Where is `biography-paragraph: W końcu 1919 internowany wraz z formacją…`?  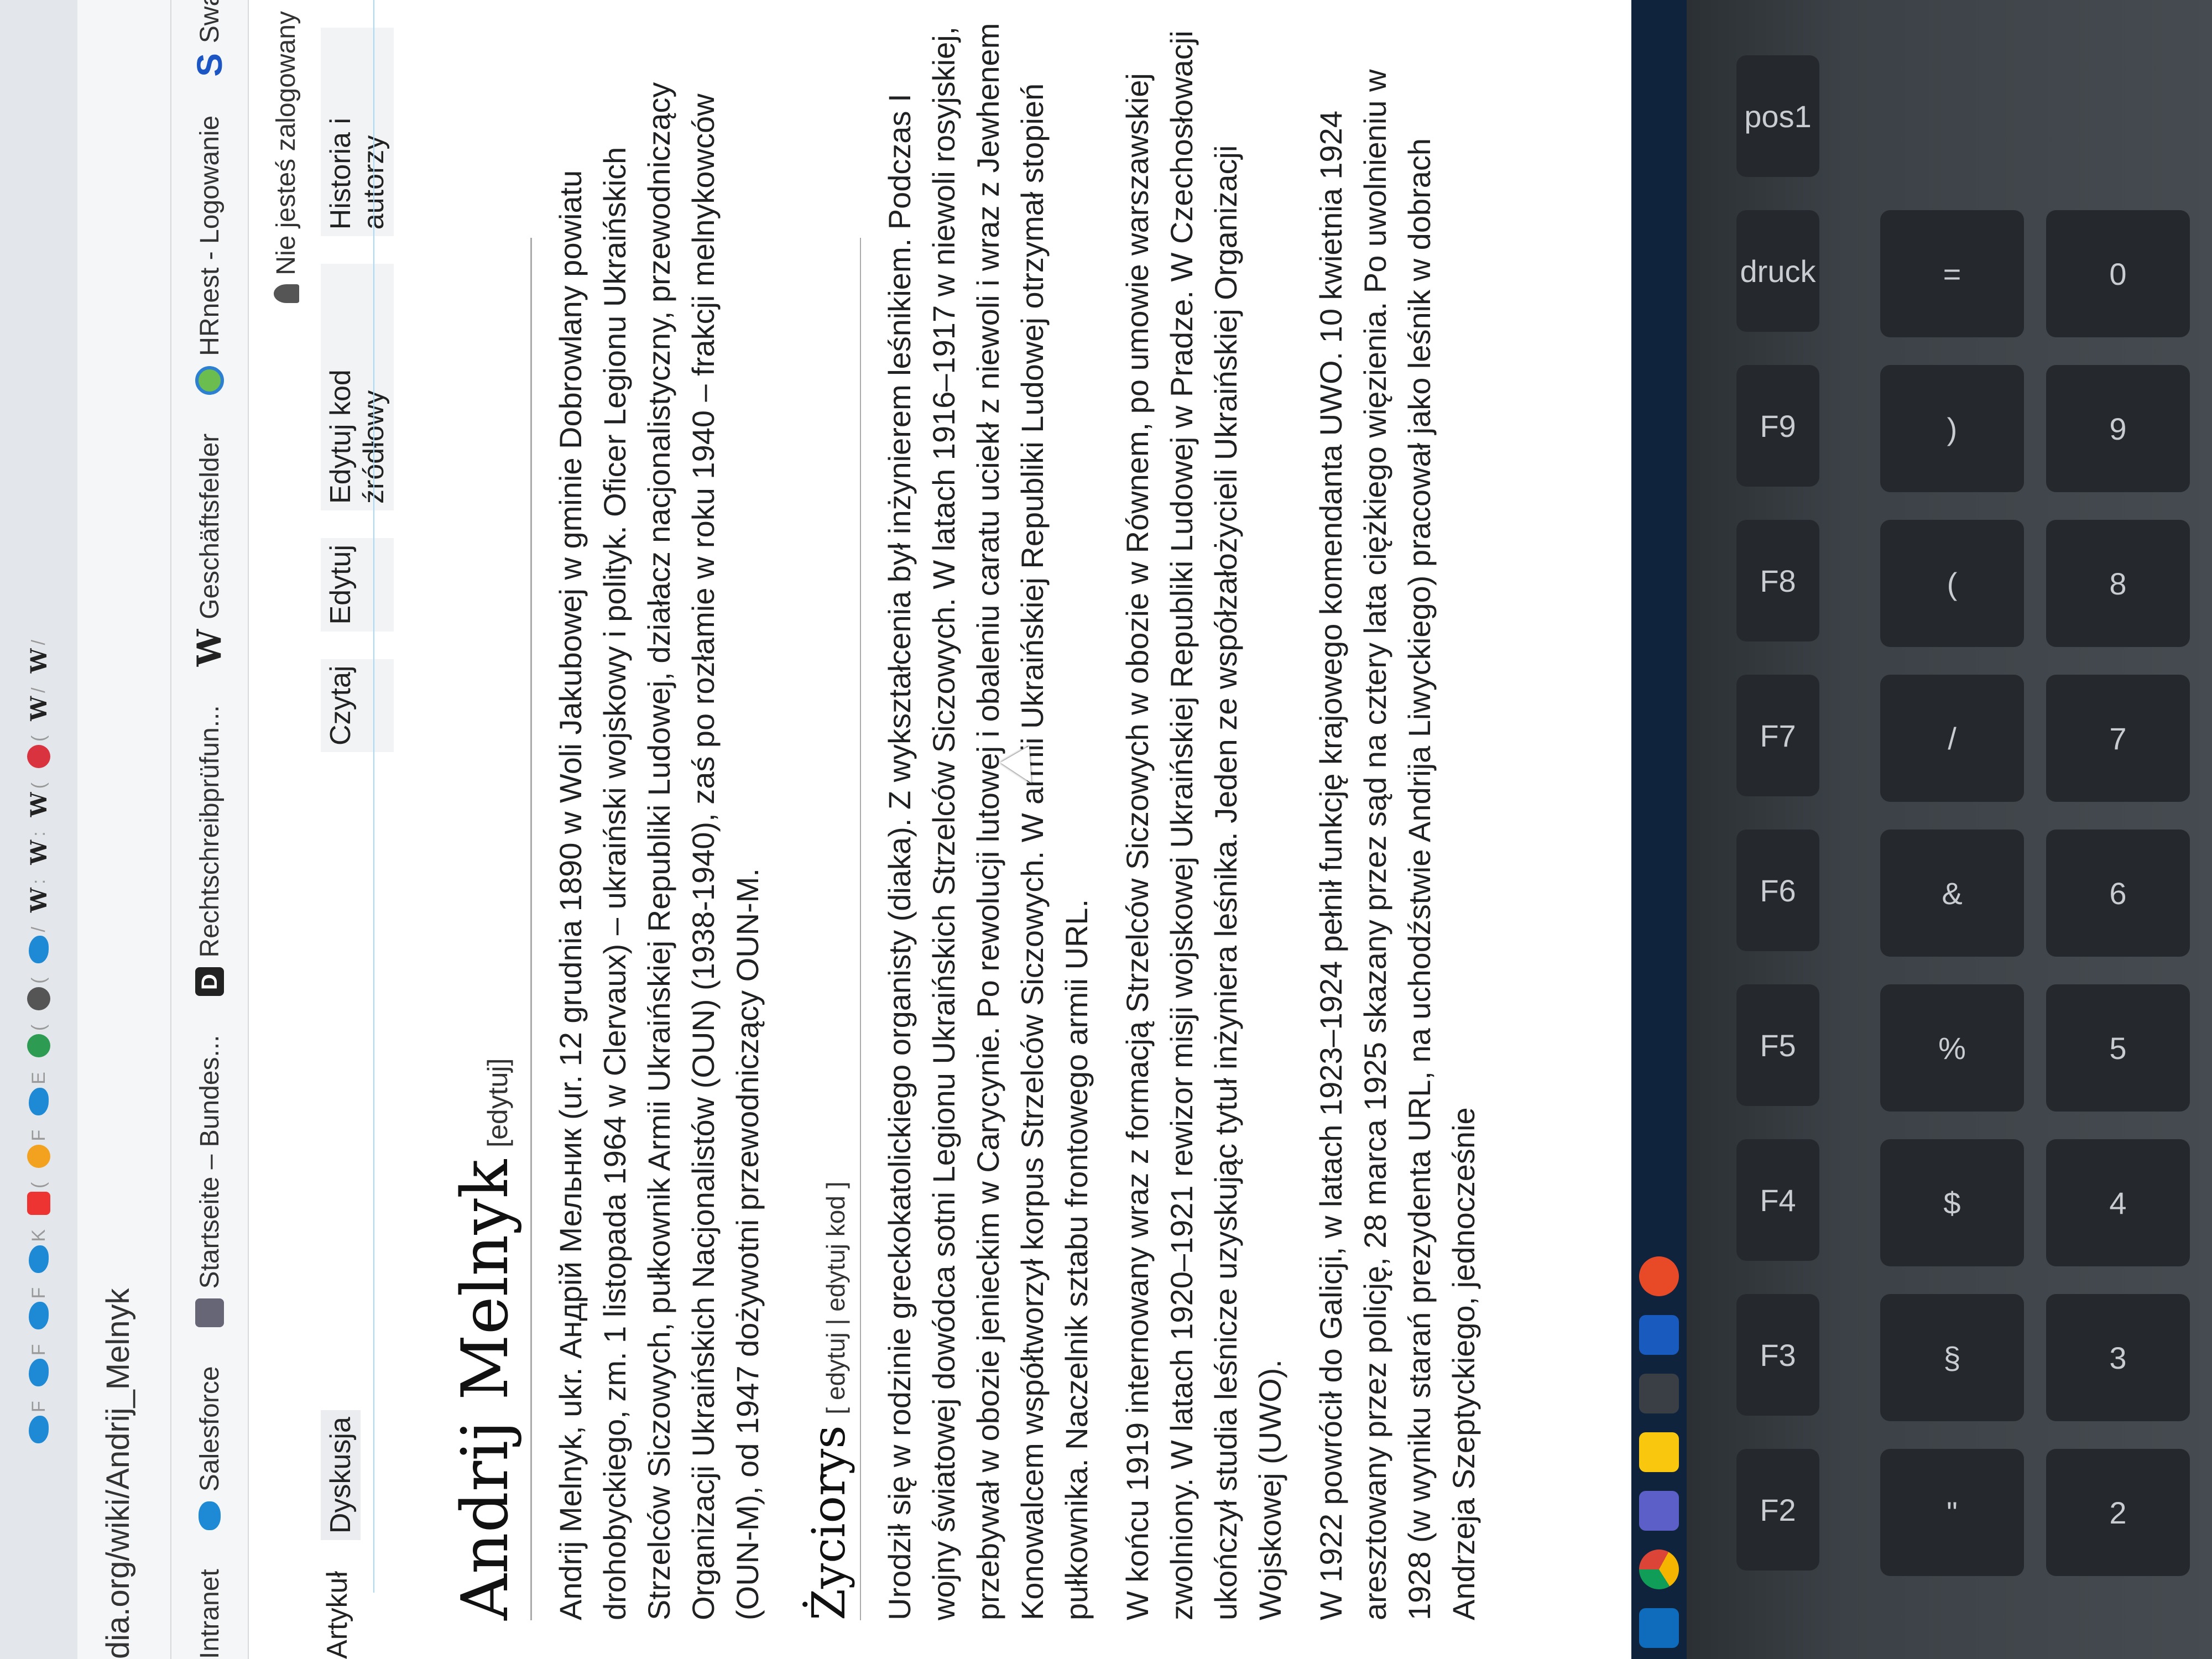 biography-paragraph: W końcu 1919 internowany wraz z formacją… is located at coordinates (1203, 825).